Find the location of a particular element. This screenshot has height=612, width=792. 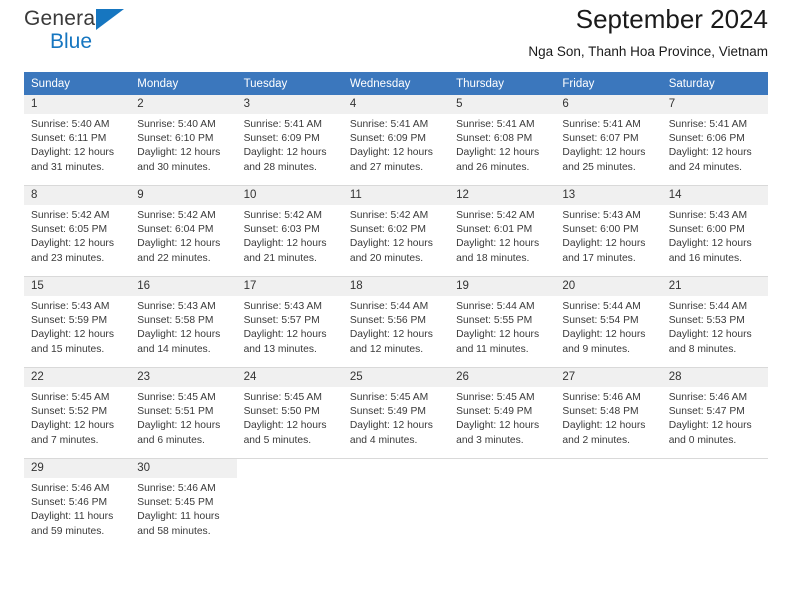

sunset-text: Sunset: 5:48 PM is located at coordinates (600, 412).